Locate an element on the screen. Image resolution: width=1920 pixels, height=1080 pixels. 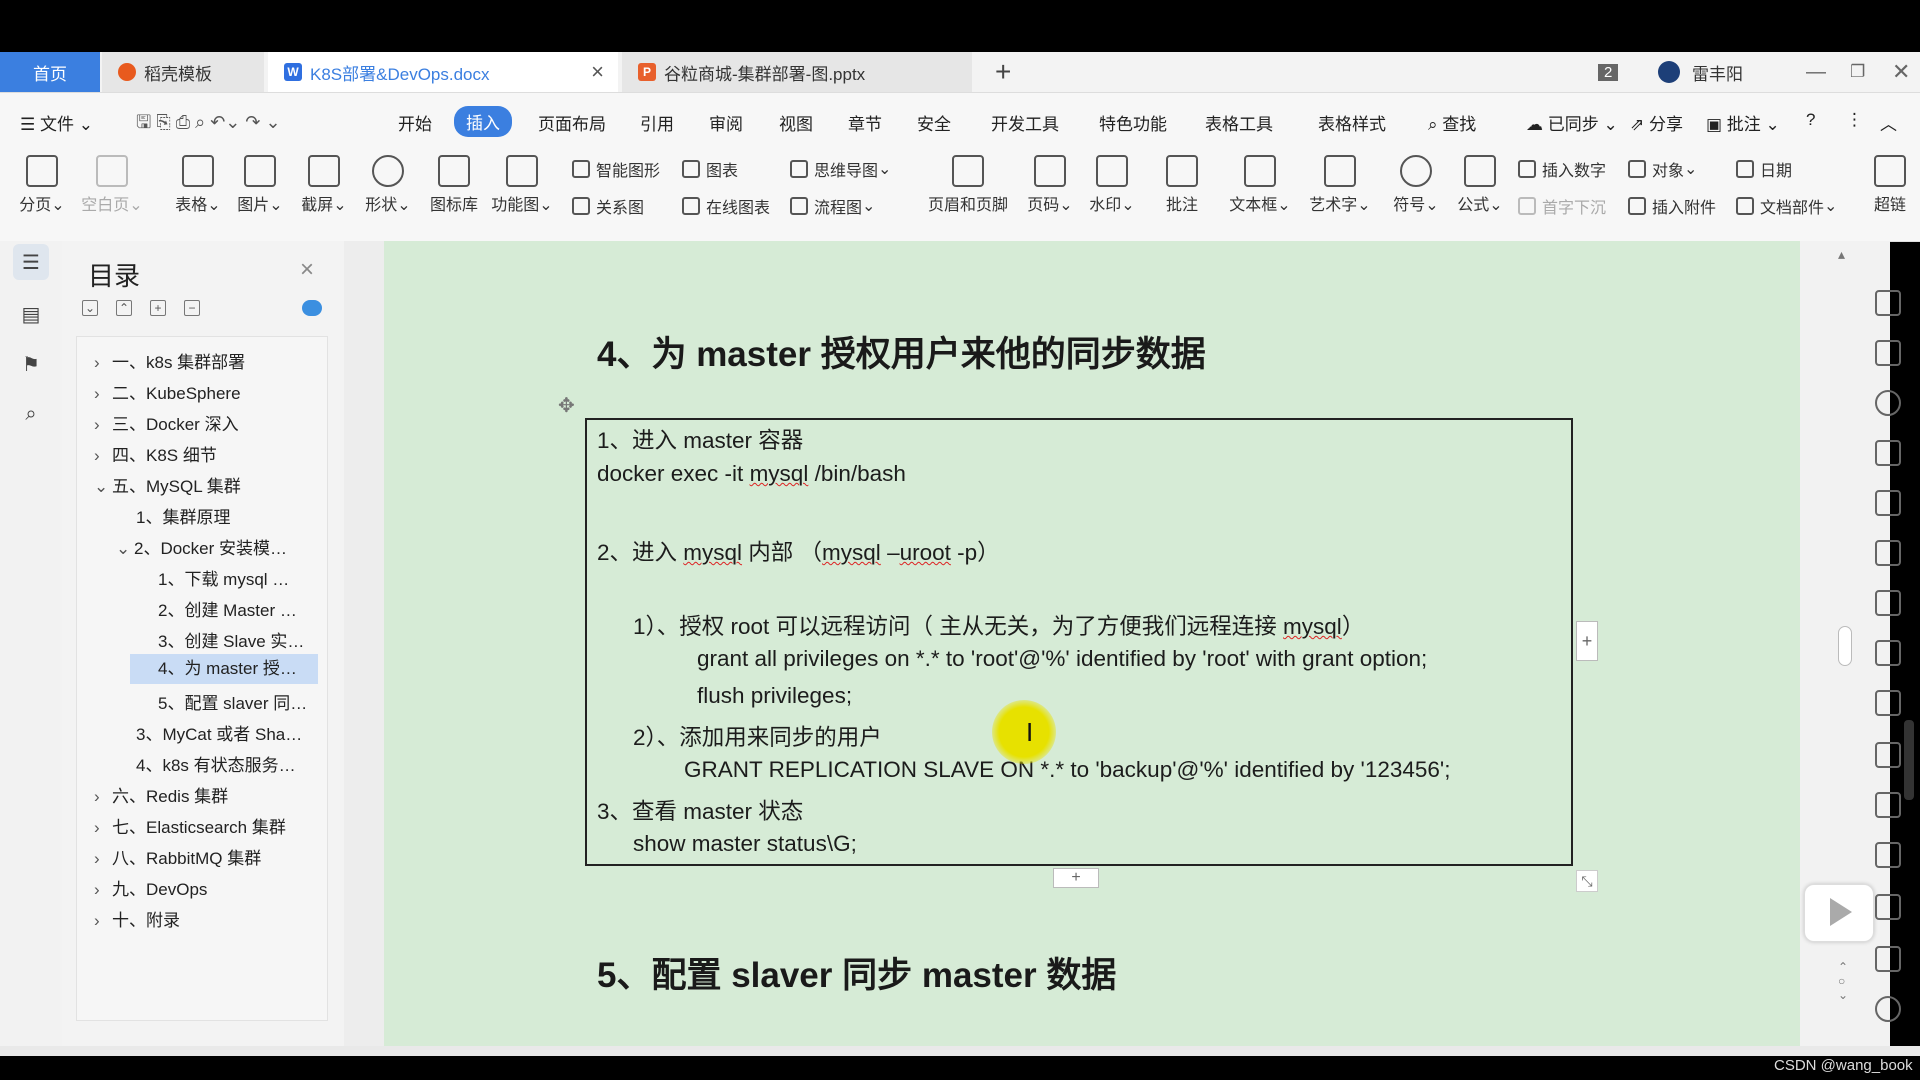
export-icon is located at coordinates (1888, 805).